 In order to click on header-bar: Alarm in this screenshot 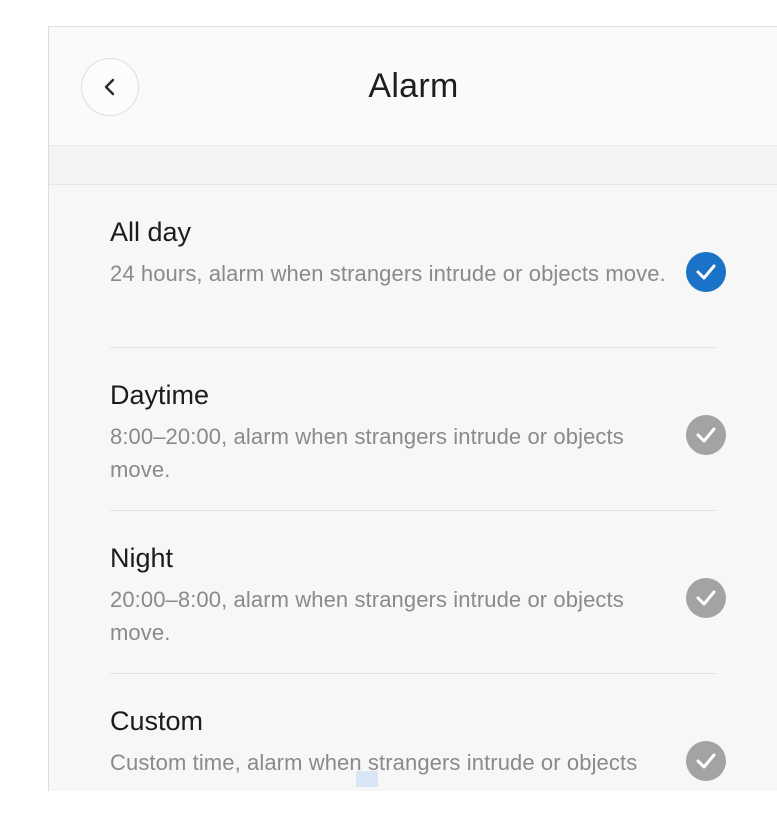, I will do `click(413, 86)`.